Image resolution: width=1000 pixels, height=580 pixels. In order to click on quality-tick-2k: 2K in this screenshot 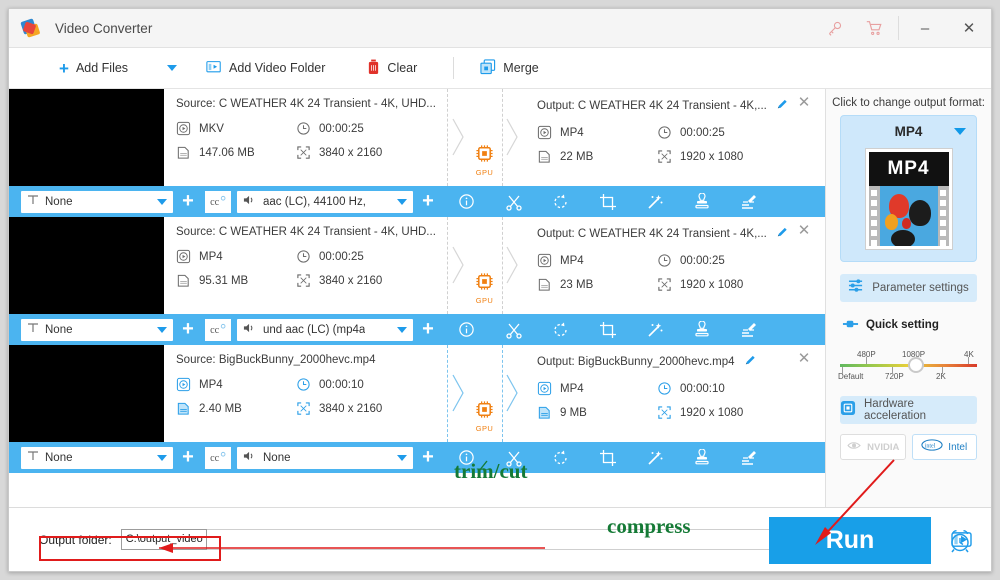, I will do `click(941, 376)`.